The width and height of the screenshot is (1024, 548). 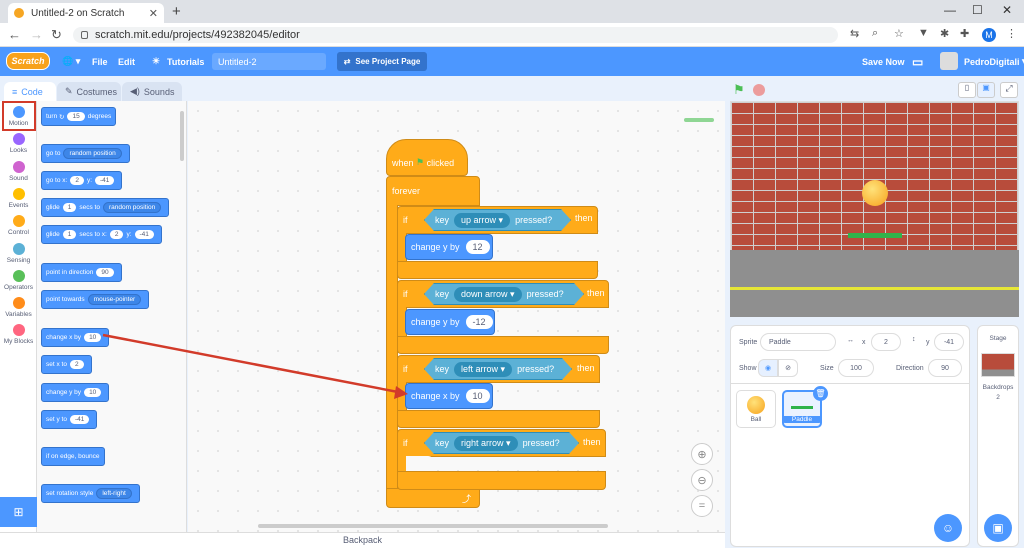 I want to click on category-dot-icon, so click(x=18, y=221).